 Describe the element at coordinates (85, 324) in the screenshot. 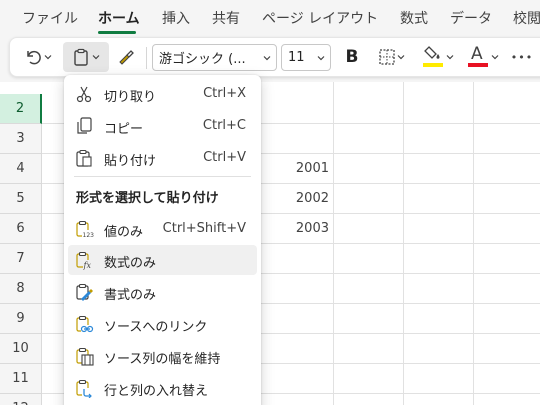

I see `paste-link-icon` at that location.